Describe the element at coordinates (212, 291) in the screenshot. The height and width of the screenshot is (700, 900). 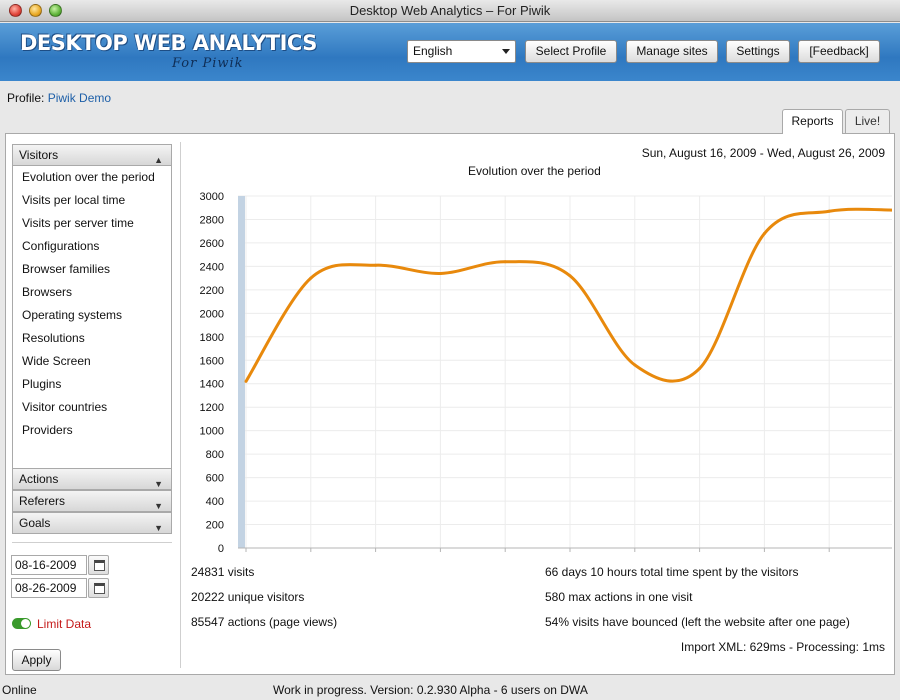
I see `y-tick-label: 2200` at that location.